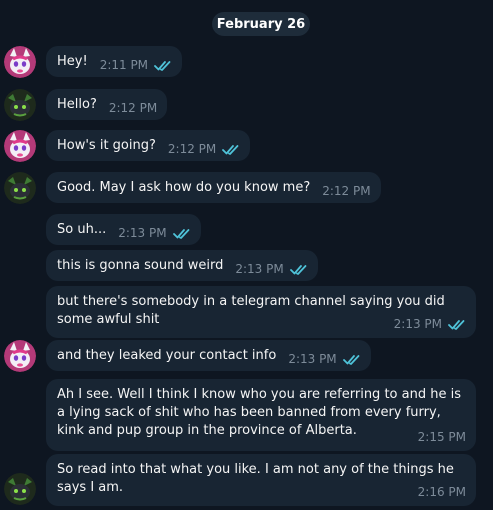 The image size is (493, 510). I want to click on date-separator: February 26, so click(261, 24).